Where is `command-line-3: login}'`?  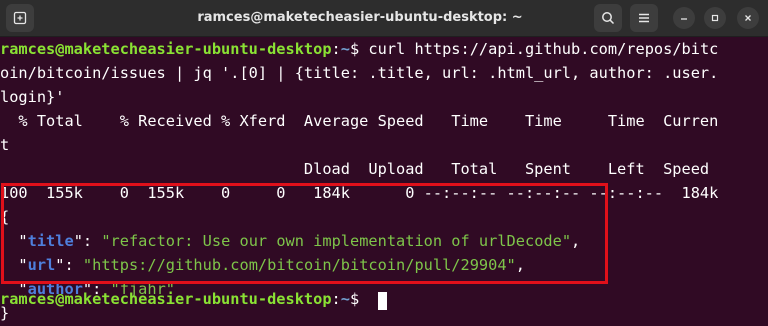
command-line-3: login}' is located at coordinates (32, 97).